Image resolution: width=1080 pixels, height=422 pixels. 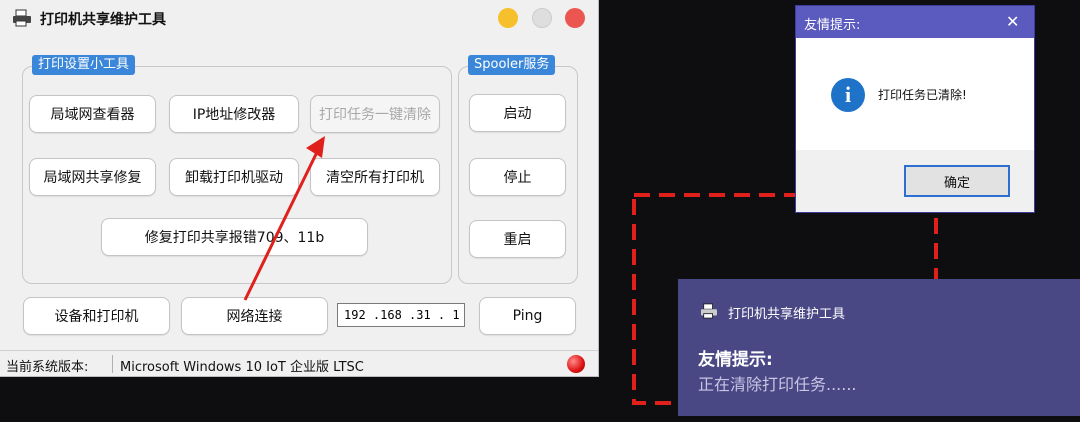 I want to click on status-divider, so click(x=112, y=364).